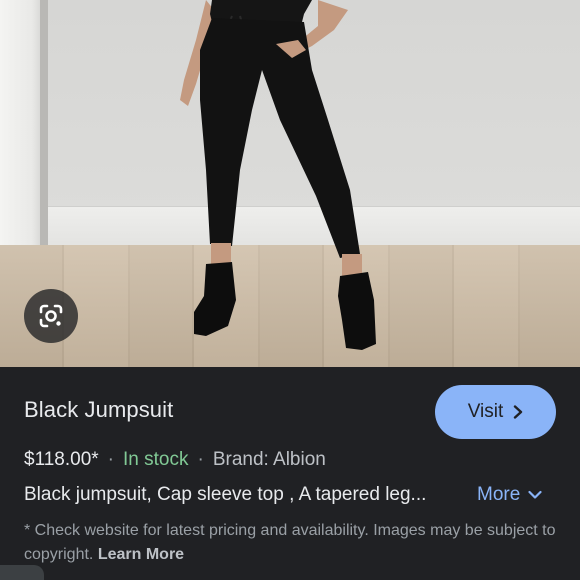 The width and height of the screenshot is (580, 580). Describe the element at coordinates (99, 409) in the screenshot. I see `product-title: Black Jumpsuit` at that location.